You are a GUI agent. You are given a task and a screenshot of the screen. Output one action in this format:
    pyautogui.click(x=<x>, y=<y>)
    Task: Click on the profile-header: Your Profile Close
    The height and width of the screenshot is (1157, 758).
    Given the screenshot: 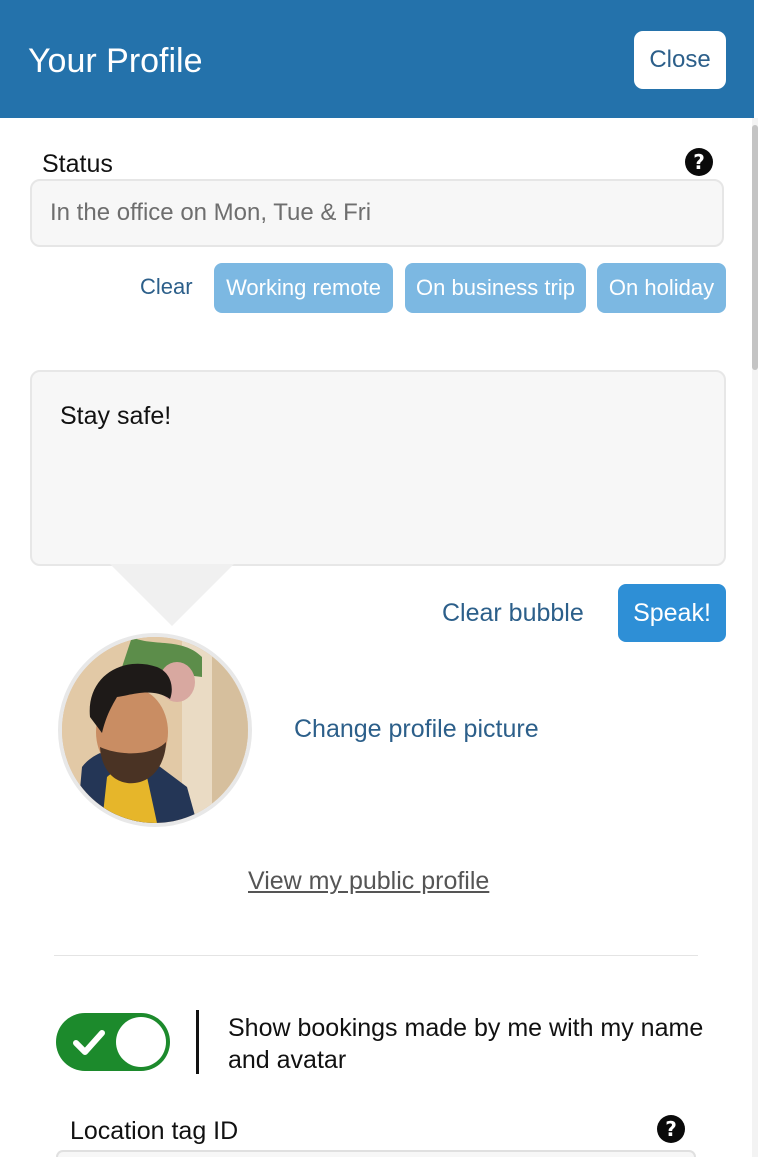 What is the action you would take?
    pyautogui.click(x=377, y=59)
    